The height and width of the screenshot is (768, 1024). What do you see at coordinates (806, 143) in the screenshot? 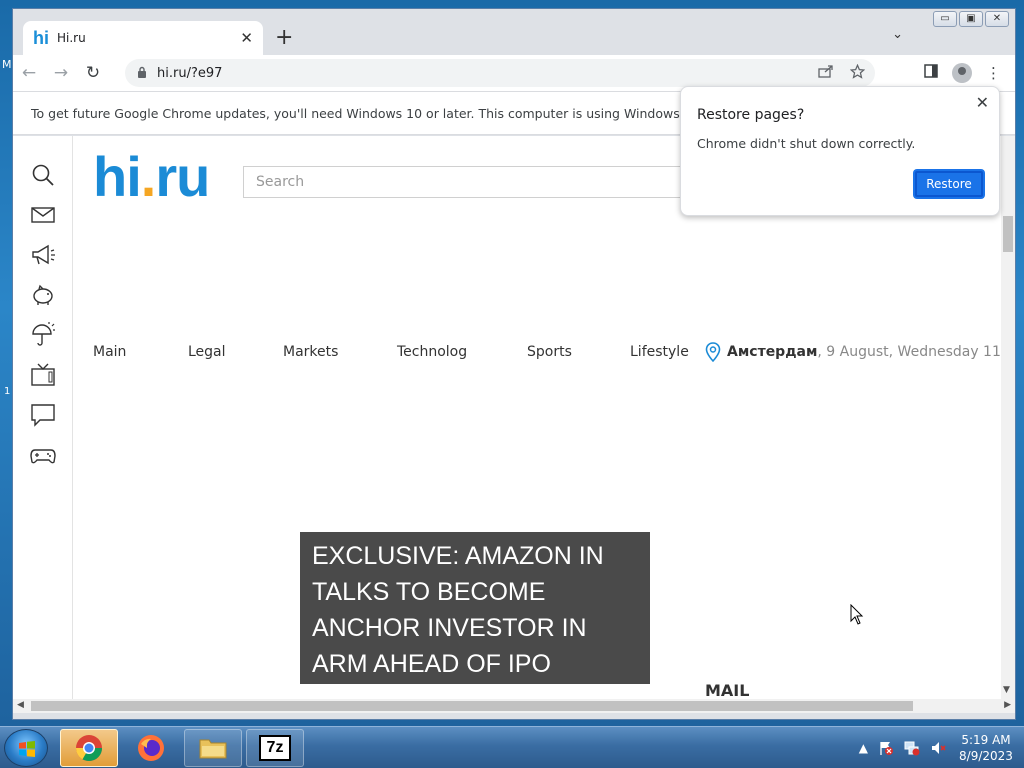
I see `popup-message: Chrome didn't shut down correctly.` at bounding box center [806, 143].